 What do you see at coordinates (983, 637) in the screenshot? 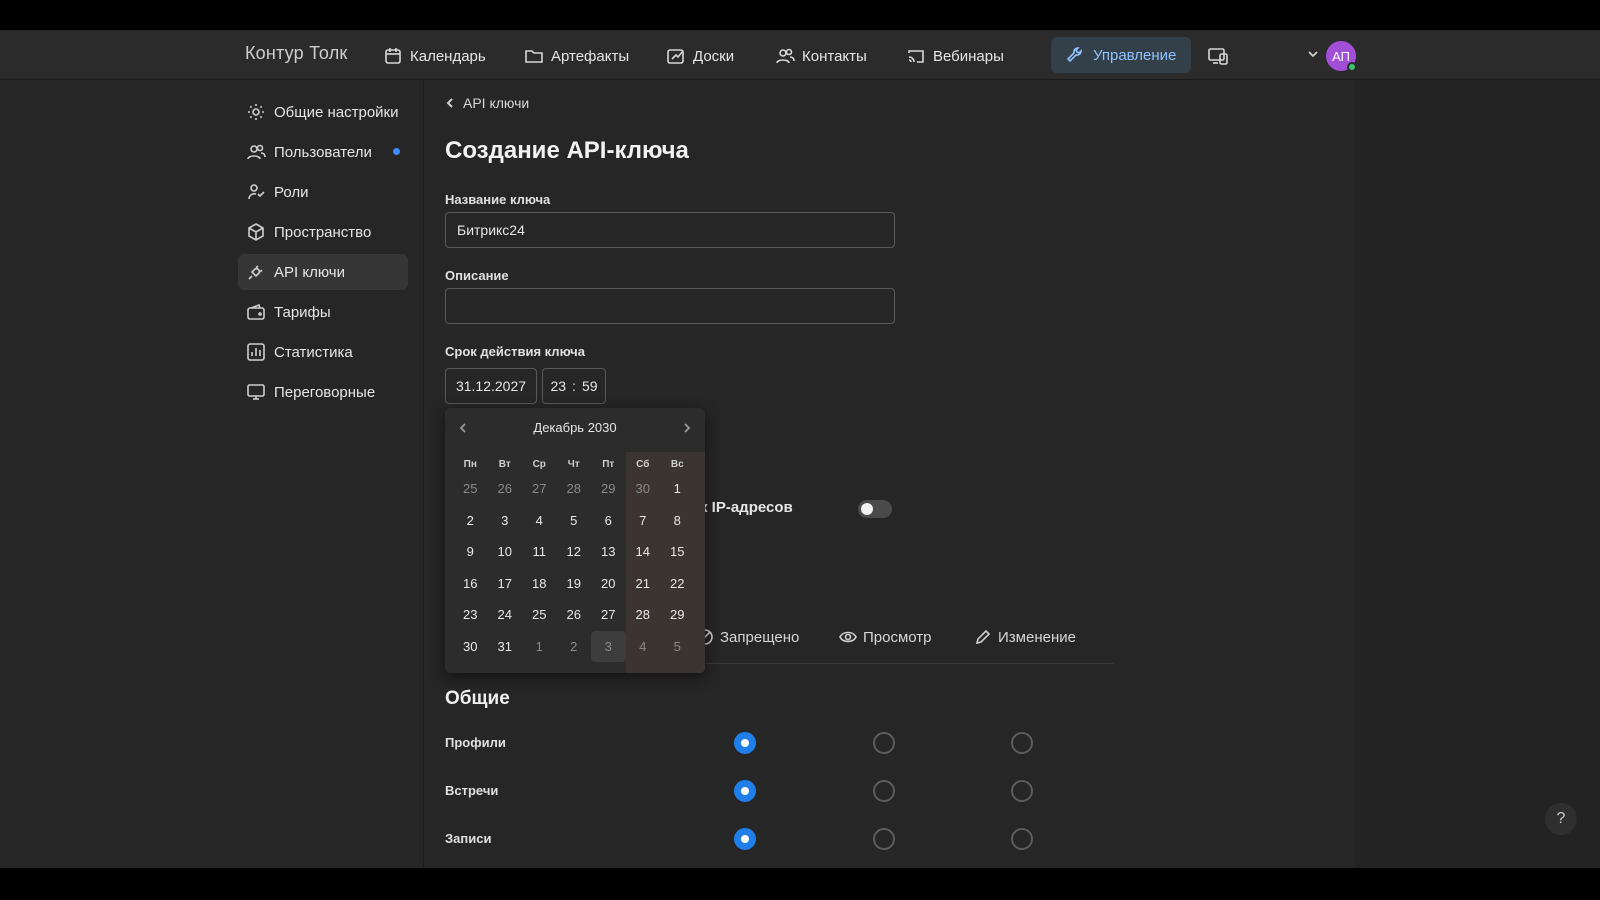
I see `pencil-icon` at bounding box center [983, 637].